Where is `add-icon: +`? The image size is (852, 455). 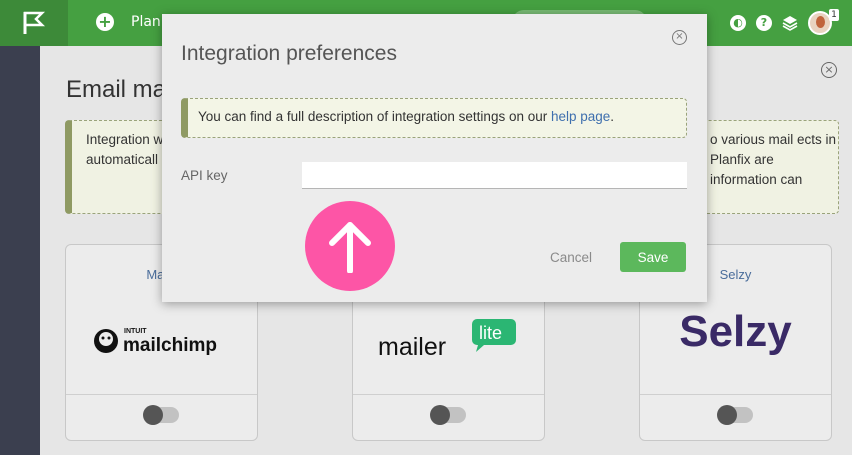
add-icon: + is located at coordinates (105, 22).